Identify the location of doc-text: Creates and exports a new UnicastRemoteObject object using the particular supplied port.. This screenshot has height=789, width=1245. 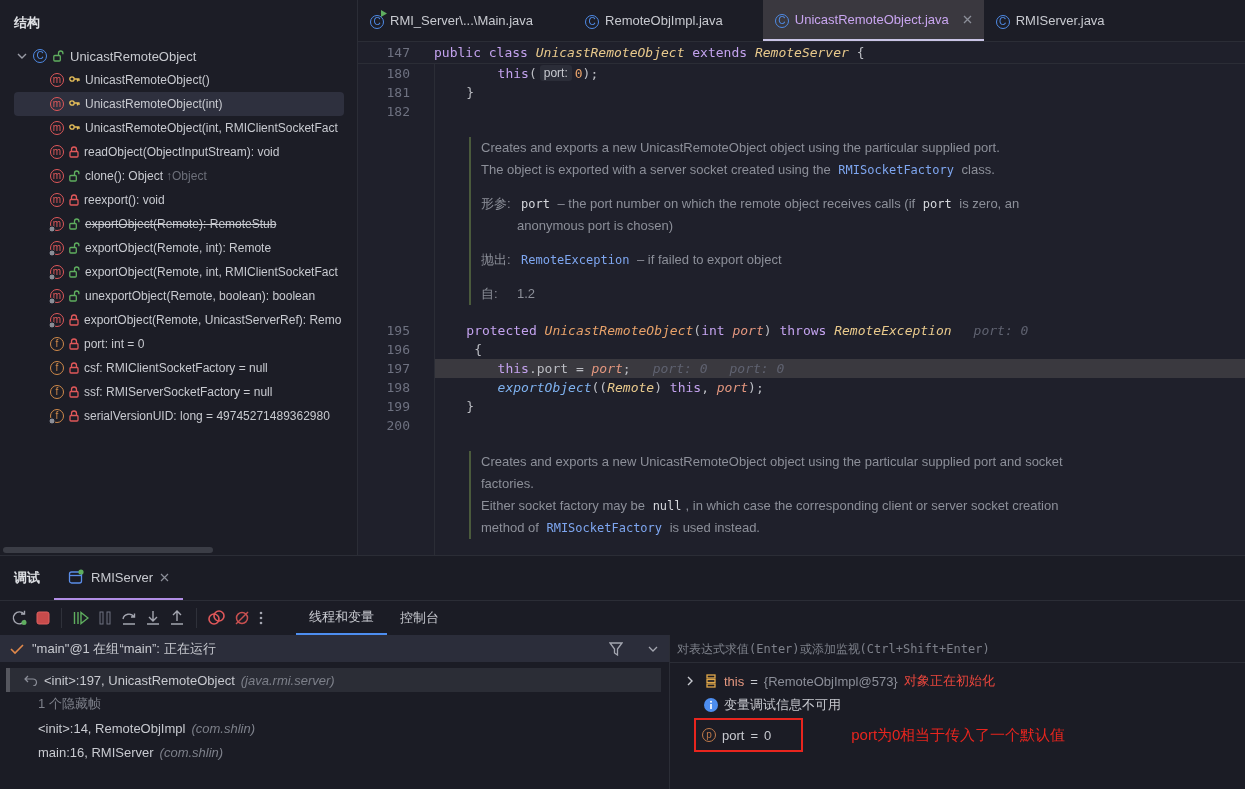
(740, 147).